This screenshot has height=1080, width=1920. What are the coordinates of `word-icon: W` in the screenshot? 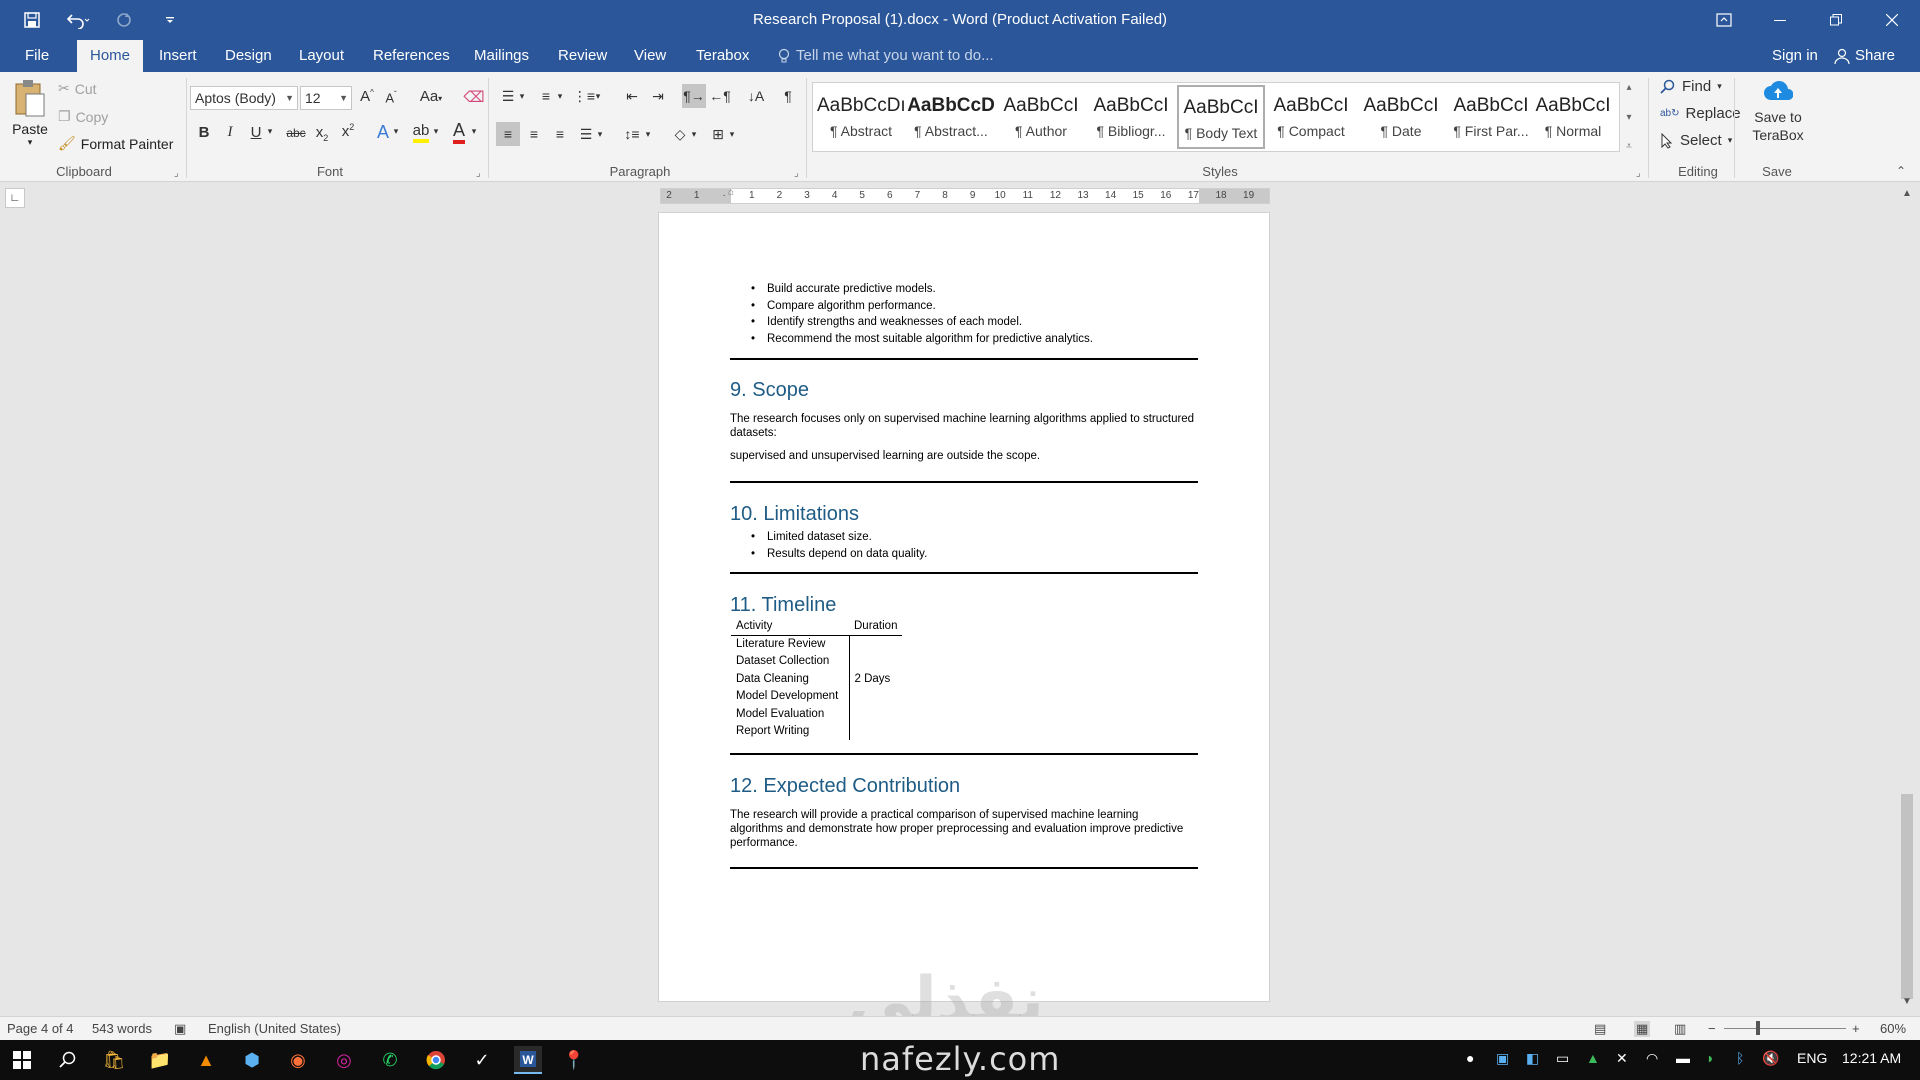 It's located at (528, 1060).